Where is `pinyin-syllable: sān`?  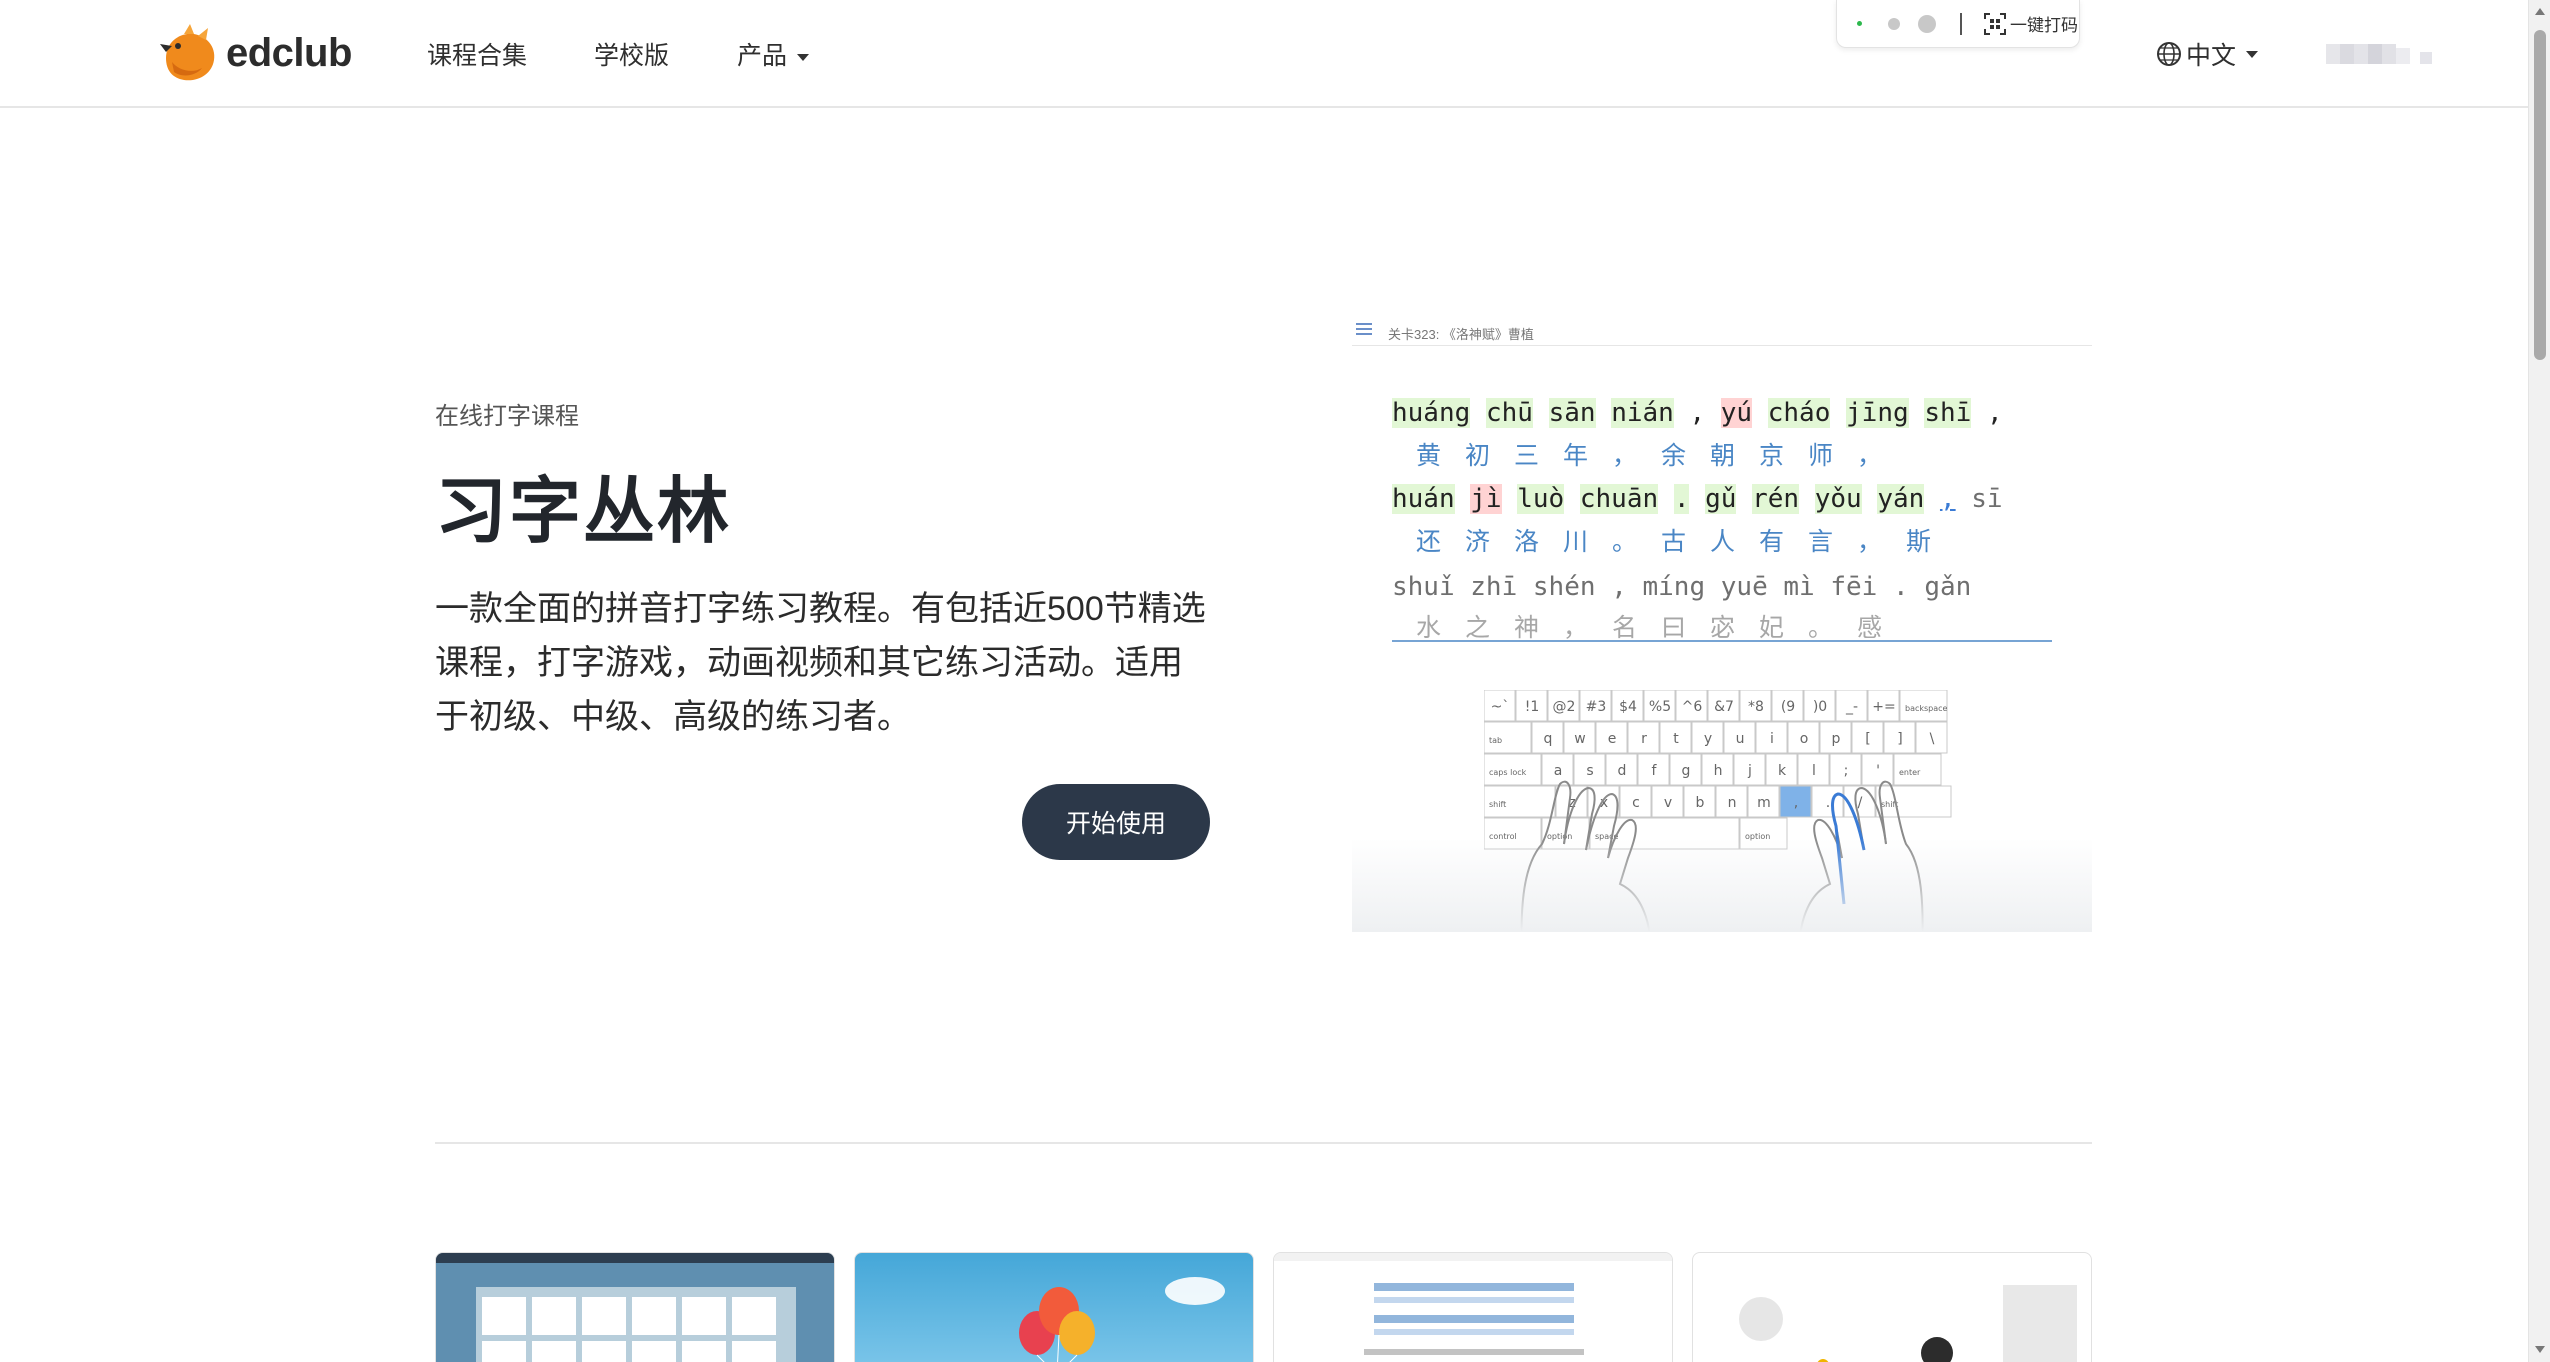 pinyin-syllable: sān is located at coordinates (1572, 413).